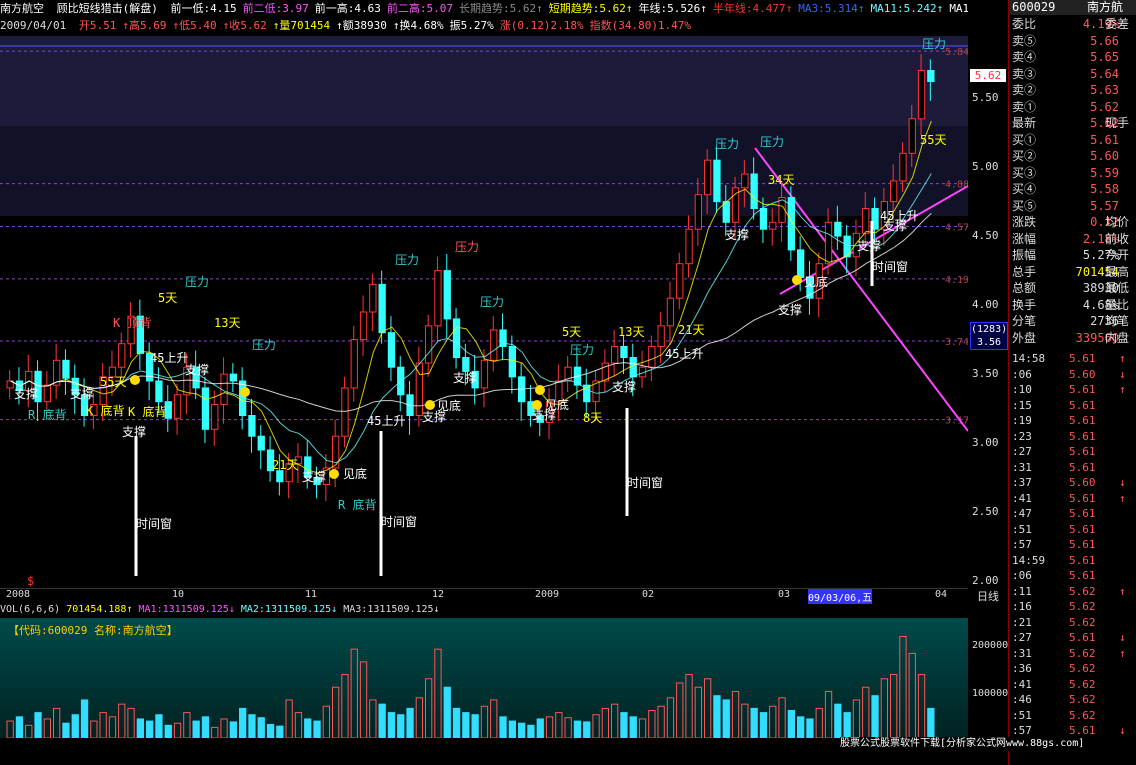  What do you see at coordinates (1072, 288) in the screenshot?
I see `stat-row: 总额 38930 最低` at bounding box center [1072, 288].